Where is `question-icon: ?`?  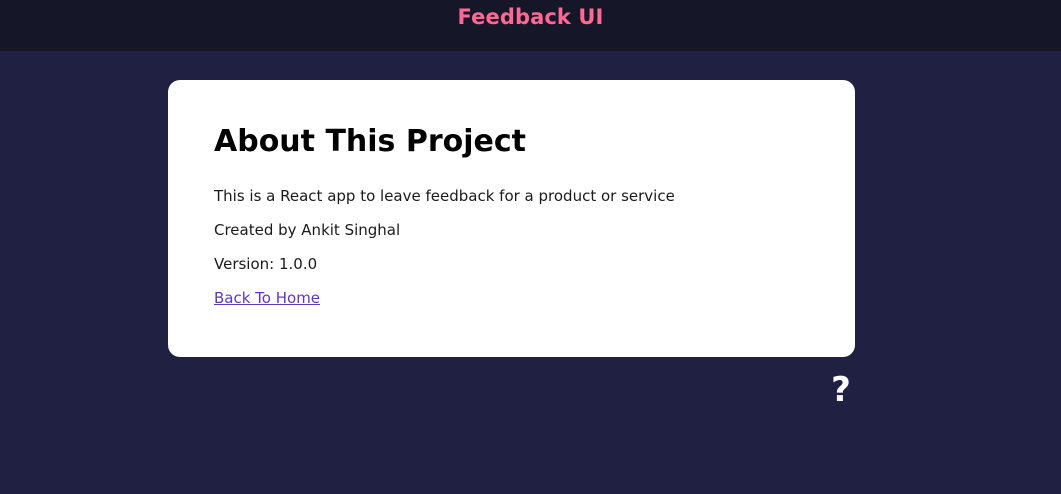 question-icon: ? is located at coordinates (841, 390).